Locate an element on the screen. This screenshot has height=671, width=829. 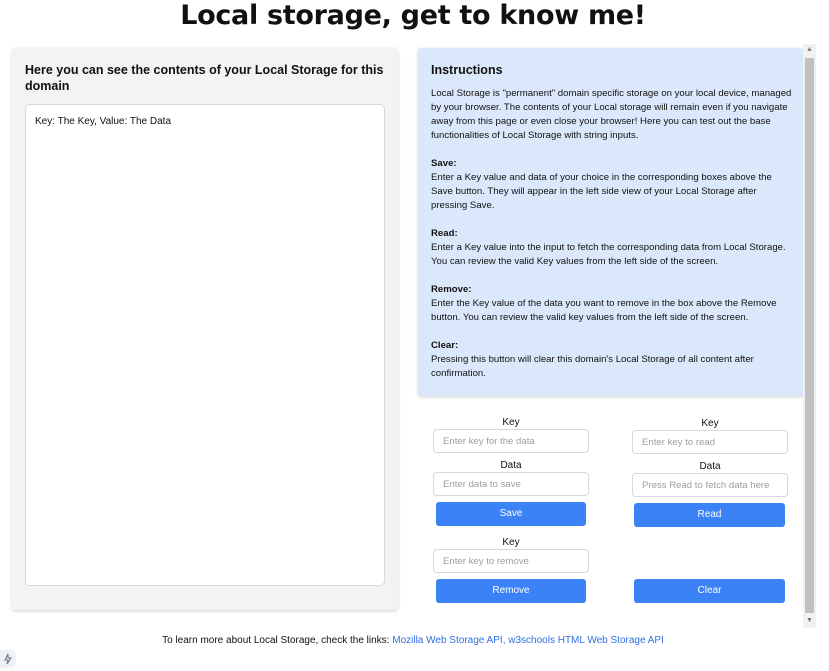
mdn-link: Mozilla Web Storage API is located at coordinates (447, 640).